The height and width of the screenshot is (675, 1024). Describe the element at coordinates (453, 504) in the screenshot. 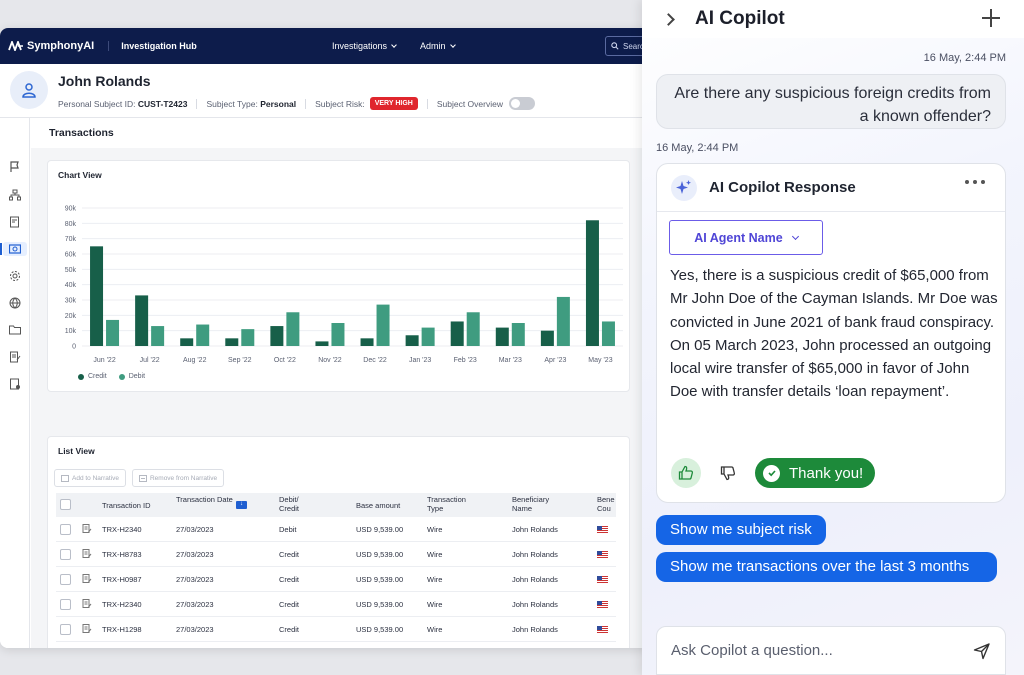

I see `col-transaction-type: Transaction Type` at that location.